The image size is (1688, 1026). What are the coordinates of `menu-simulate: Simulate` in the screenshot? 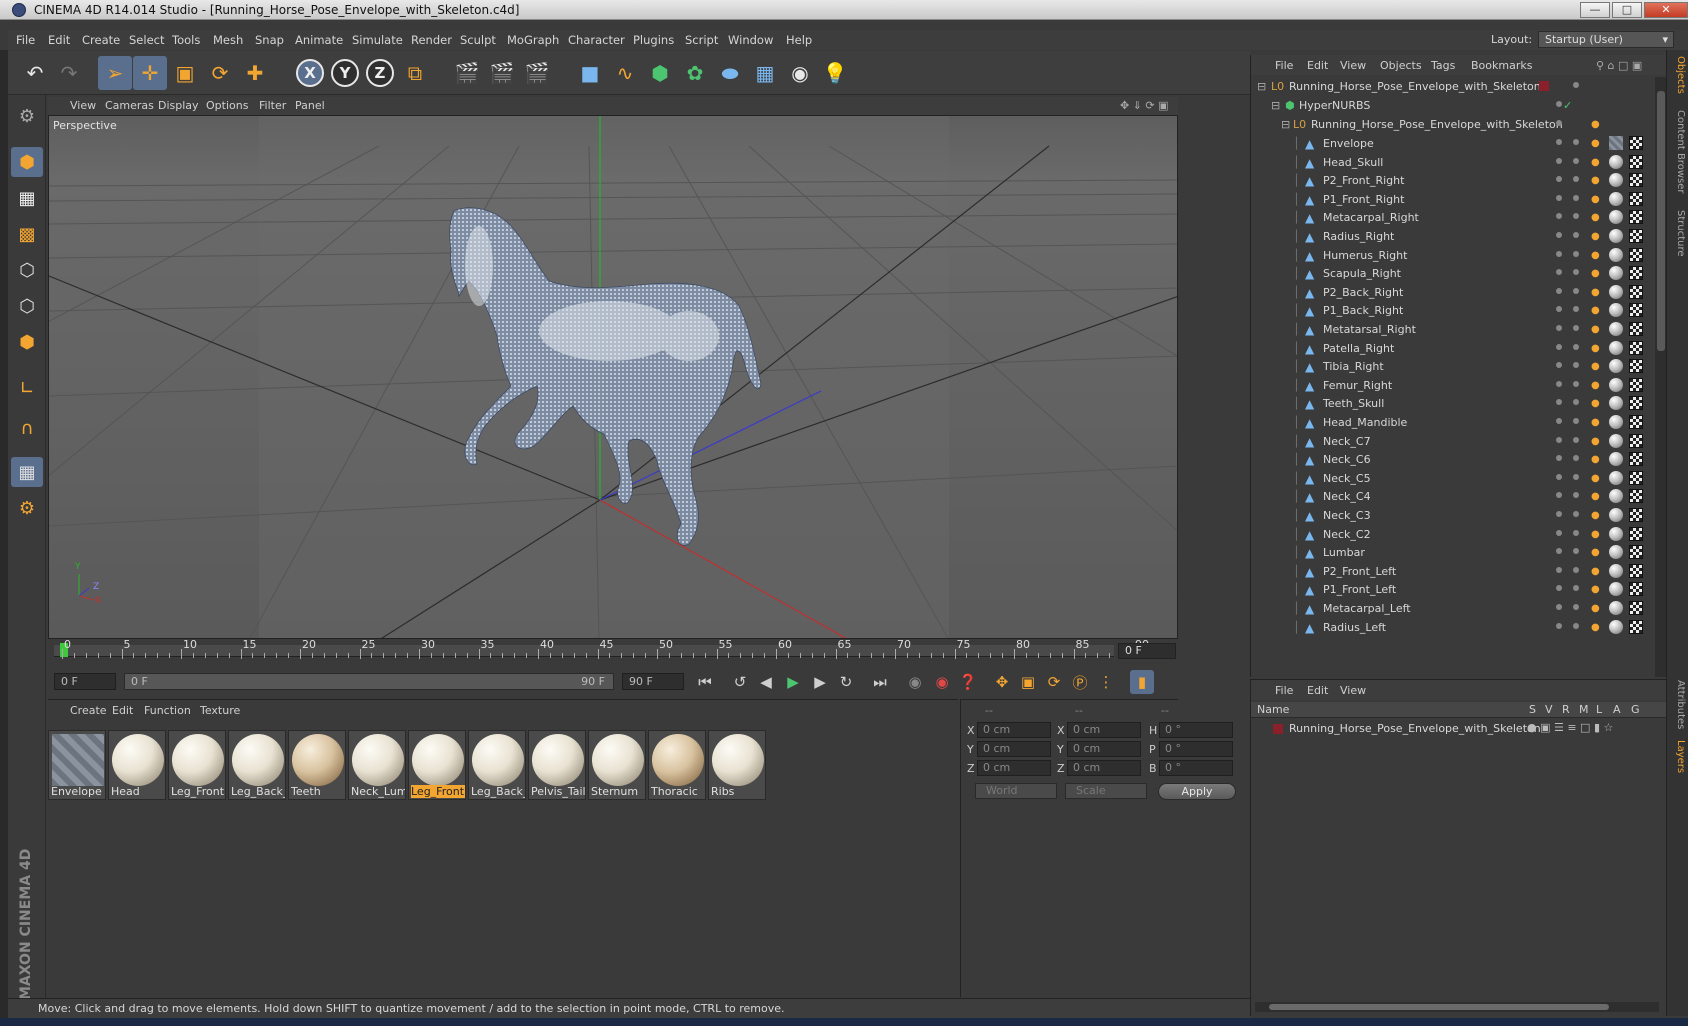 It's located at (377, 40).